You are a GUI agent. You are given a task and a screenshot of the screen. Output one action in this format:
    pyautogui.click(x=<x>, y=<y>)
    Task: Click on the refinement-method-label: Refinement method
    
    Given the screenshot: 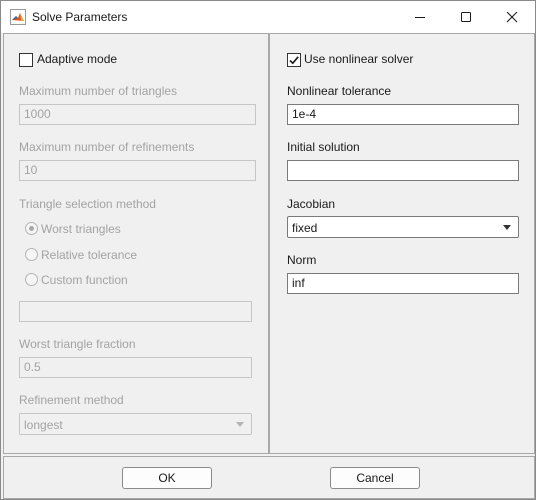 What is the action you would take?
    pyautogui.click(x=71, y=400)
    